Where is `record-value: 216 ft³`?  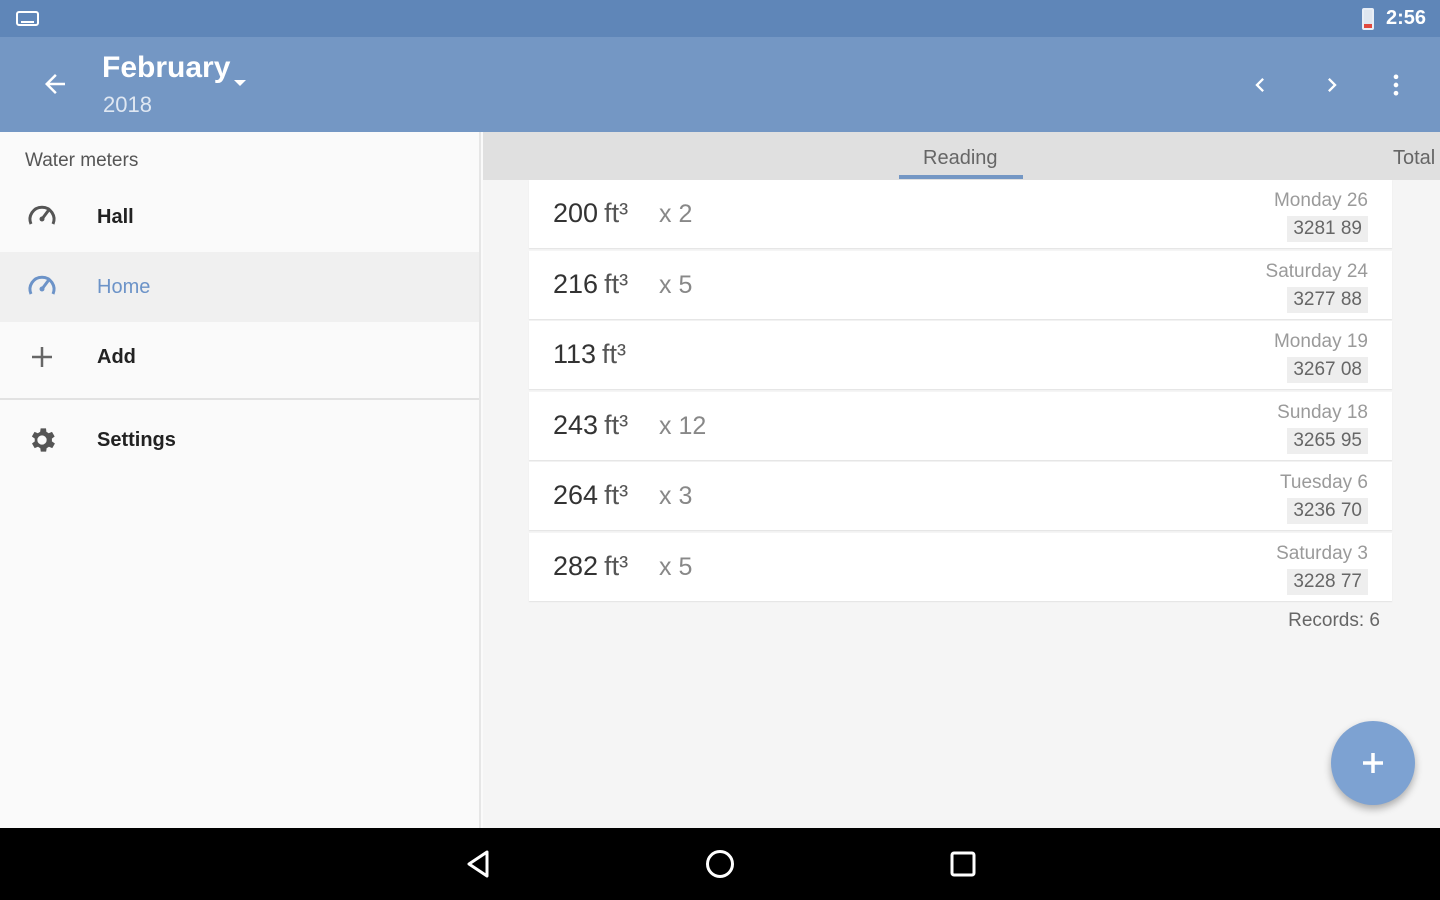
record-value: 216 ft³ is located at coordinates (591, 283).